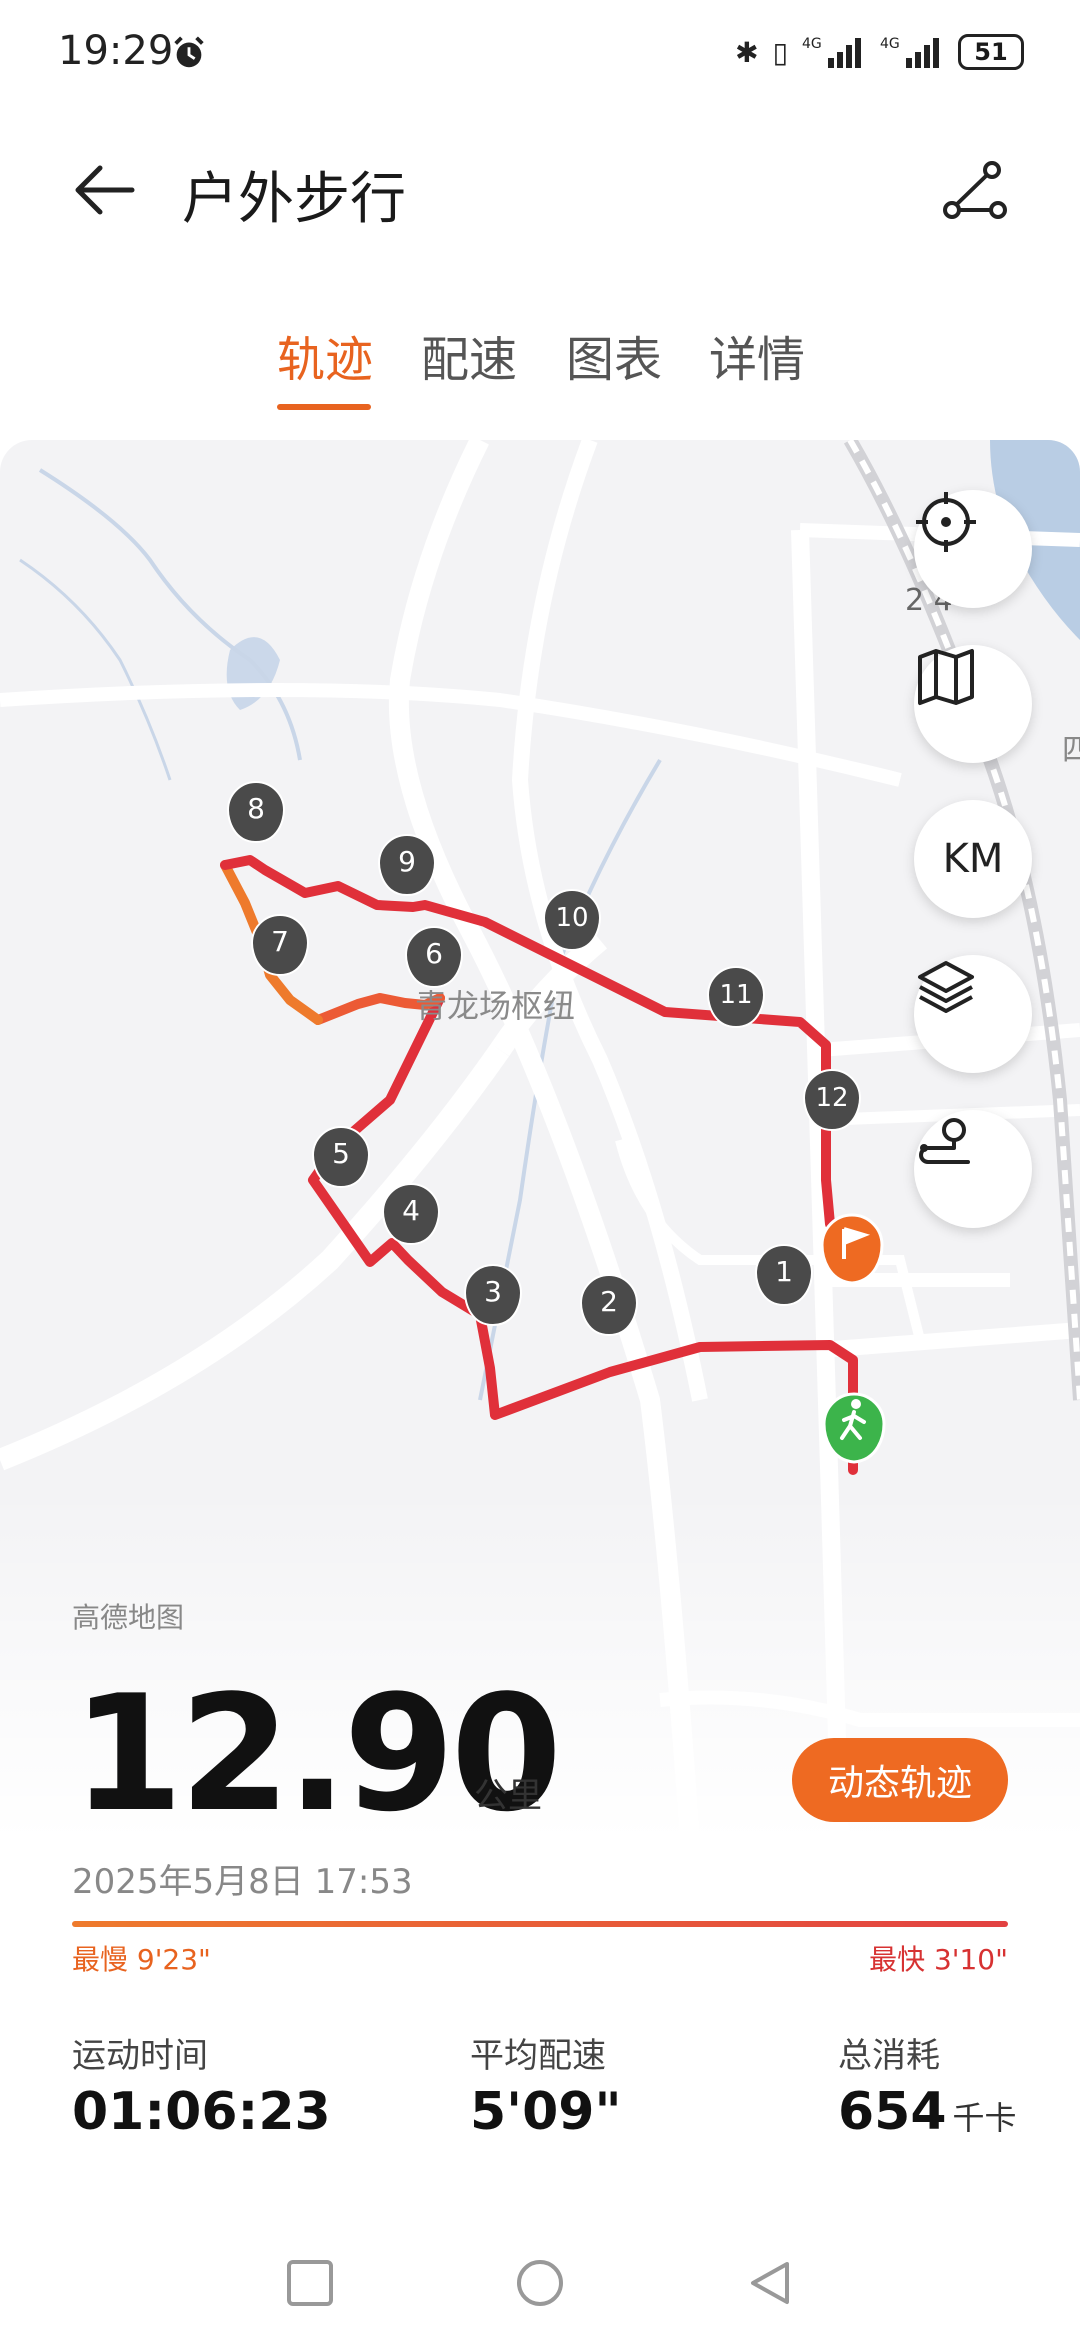 This screenshot has width=1080, height=2340. What do you see at coordinates (341, 1153) in the screenshot?
I see `km-marker-label: 5` at bounding box center [341, 1153].